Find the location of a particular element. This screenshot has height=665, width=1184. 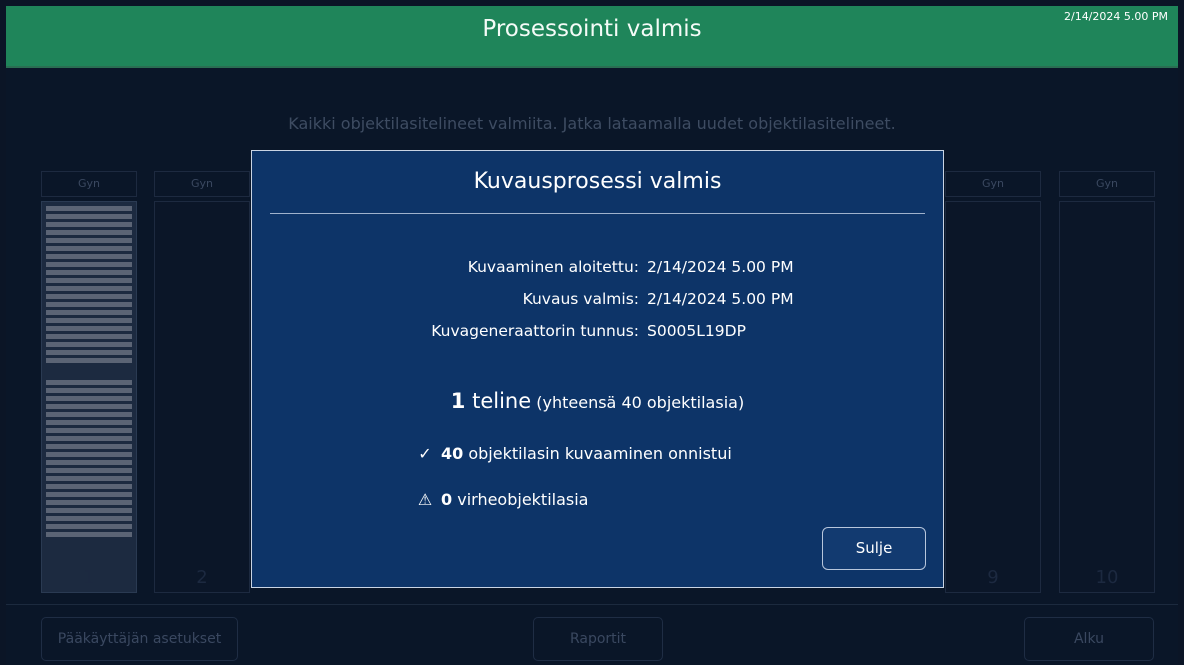

success-count: 40 is located at coordinates (452, 453).